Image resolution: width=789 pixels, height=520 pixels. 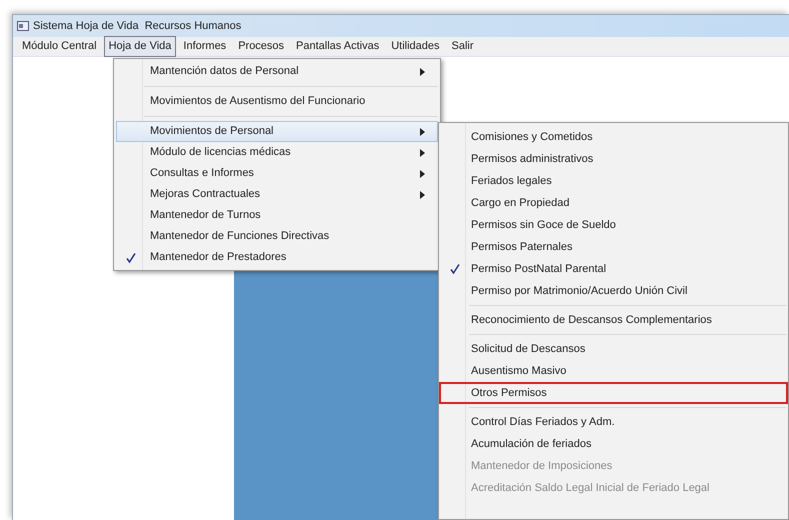 I want to click on menu-bar-item: Hoja de Vida, so click(x=140, y=46).